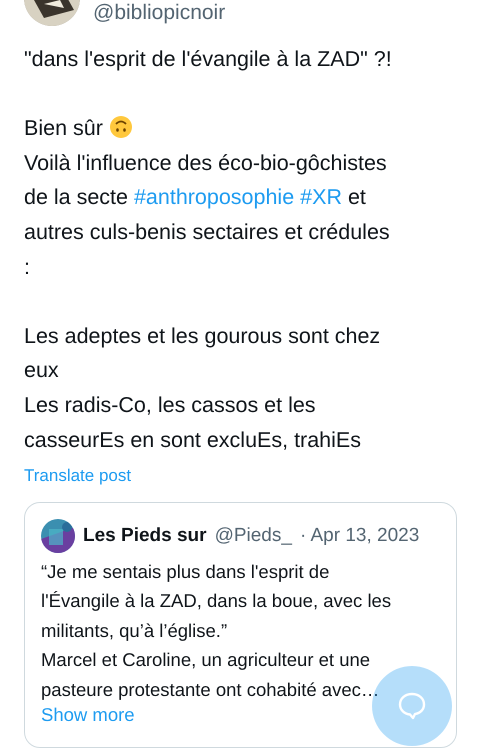 This screenshot has height=751, width=480. Describe the element at coordinates (202, 388) in the screenshot. I see `post-text: Les adeptes et les gourous sont chez eux Les radis-Co, les cassos et les casseurEs en sont excluEs, trahiEs` at that location.